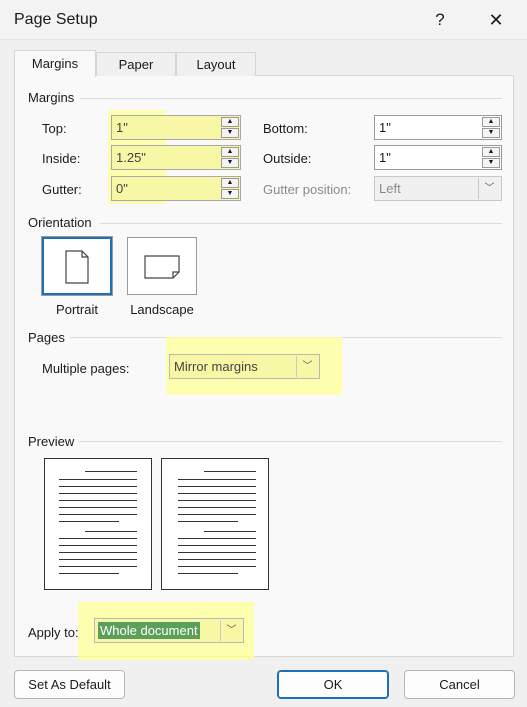 This screenshot has height=707, width=527. Describe the element at coordinates (176, 188) in the screenshot. I see `gutter-spinner: 0" ▲ ▼` at that location.